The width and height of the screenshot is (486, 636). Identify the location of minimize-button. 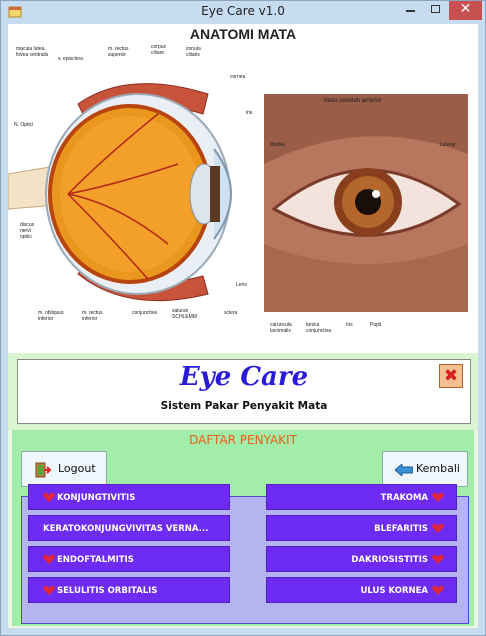
(410, 10).